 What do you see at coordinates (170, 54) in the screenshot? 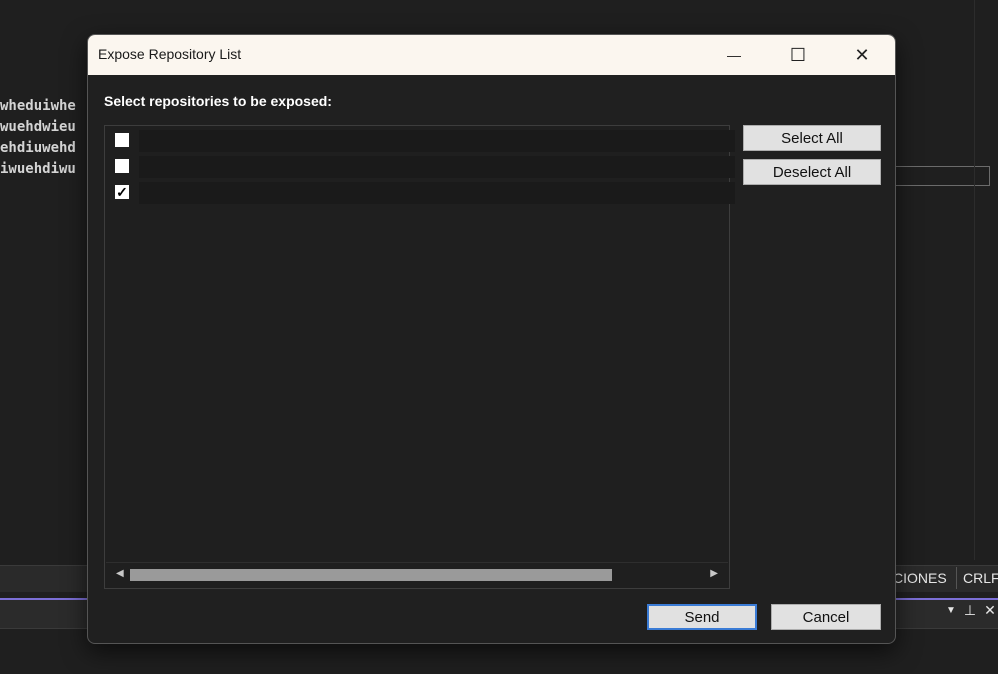
I see `dialog-title: Expose Repository List` at bounding box center [170, 54].